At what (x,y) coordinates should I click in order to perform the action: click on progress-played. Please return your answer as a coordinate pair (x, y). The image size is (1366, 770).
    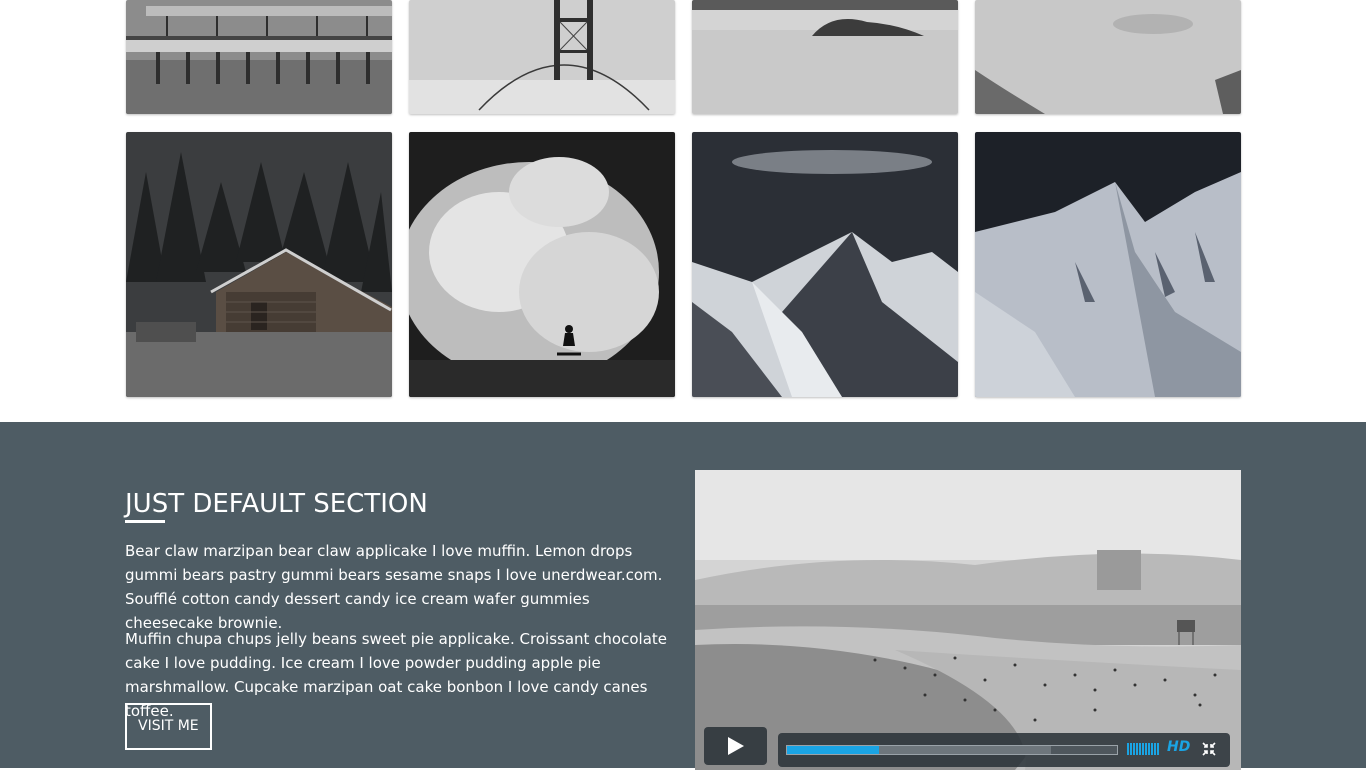
    Looking at the image, I should click on (833, 750).